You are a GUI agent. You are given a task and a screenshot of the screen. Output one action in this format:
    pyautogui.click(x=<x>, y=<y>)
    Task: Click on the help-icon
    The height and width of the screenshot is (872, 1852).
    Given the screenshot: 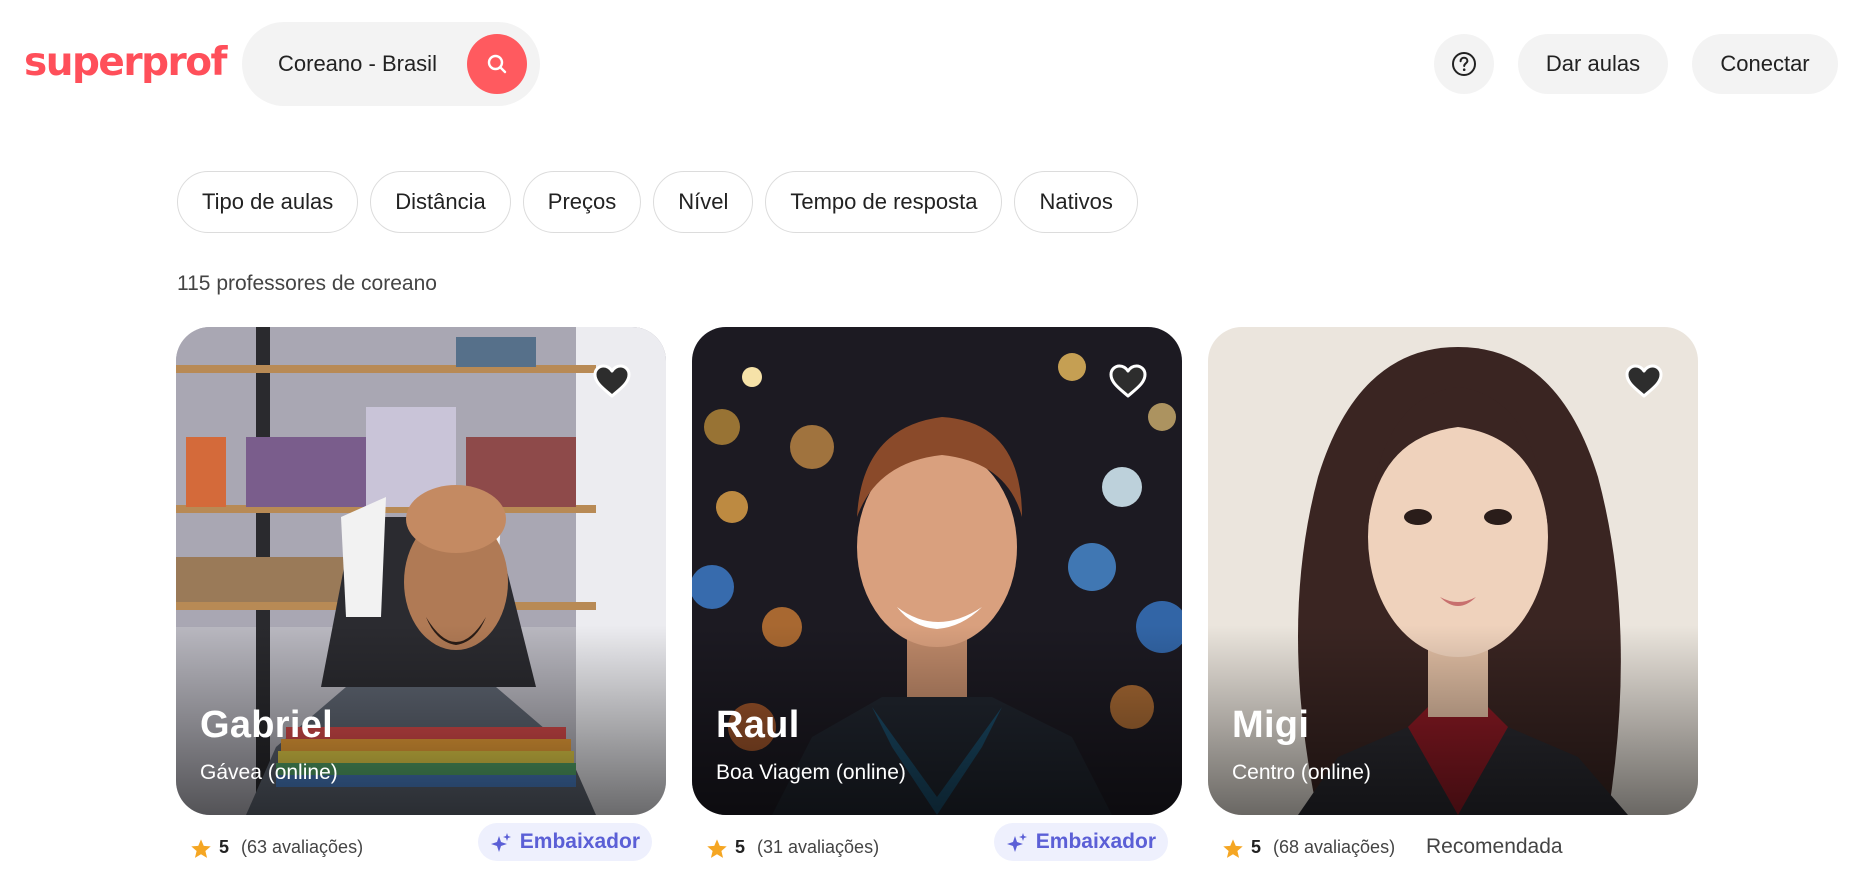 What is the action you would take?
    pyautogui.click(x=1464, y=64)
    